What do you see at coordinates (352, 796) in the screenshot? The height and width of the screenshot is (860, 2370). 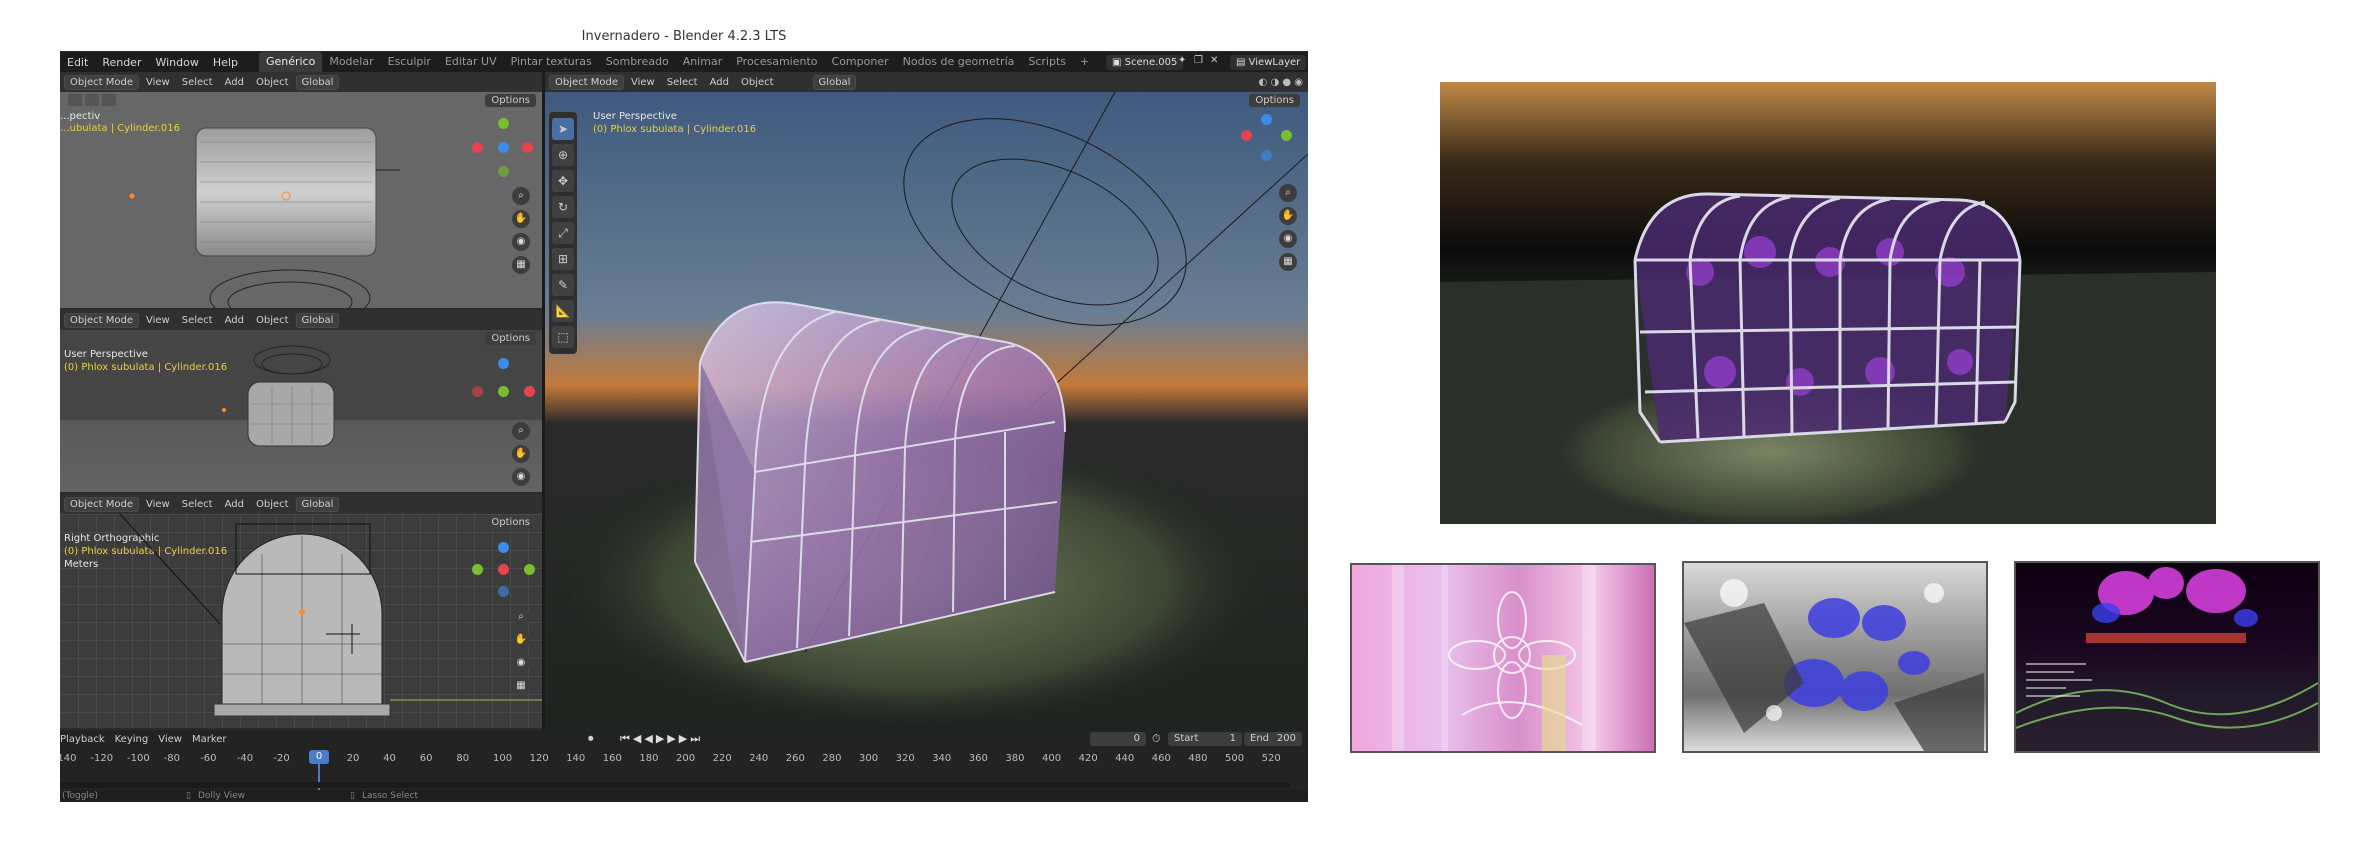 I see `mouse-icon: ▯` at bounding box center [352, 796].